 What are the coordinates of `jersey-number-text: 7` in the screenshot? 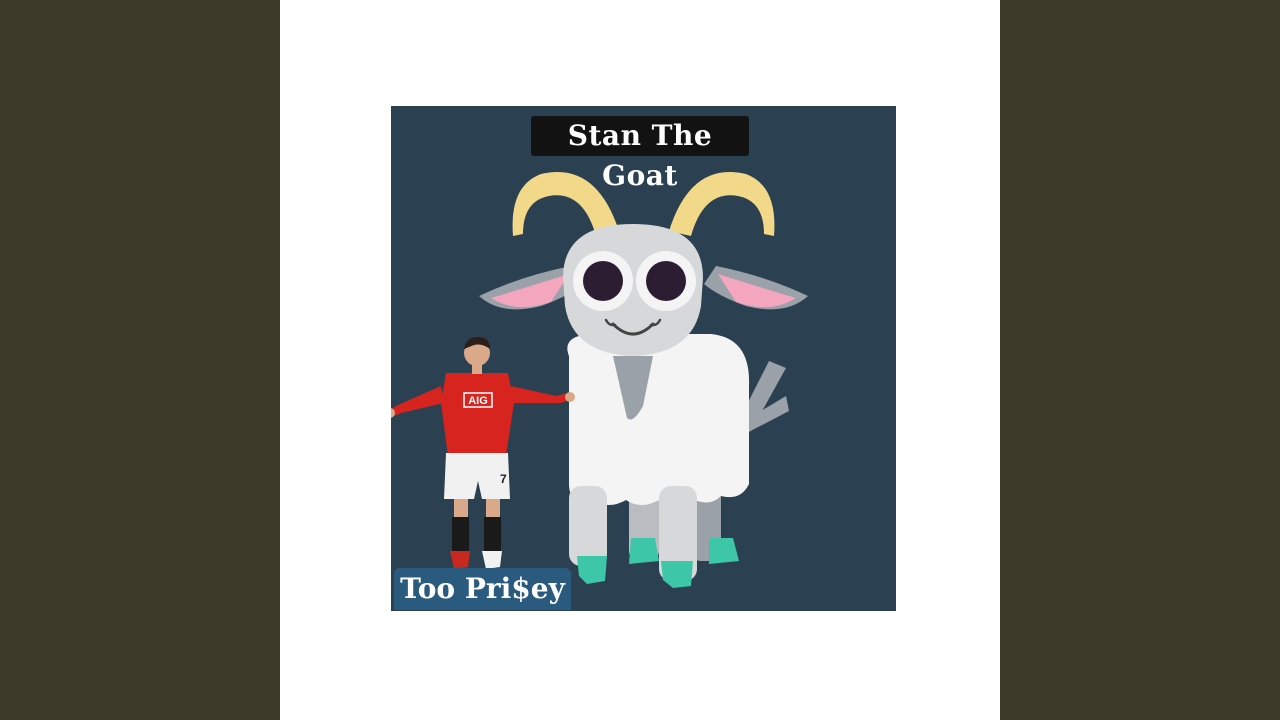 It's located at (503, 479).